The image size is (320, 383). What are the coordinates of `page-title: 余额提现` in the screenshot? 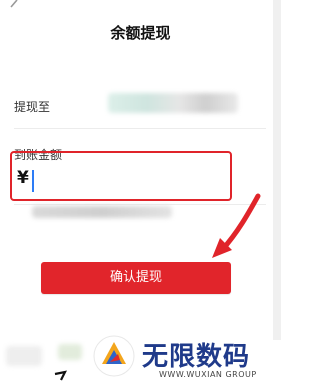 It's located at (140, 33).